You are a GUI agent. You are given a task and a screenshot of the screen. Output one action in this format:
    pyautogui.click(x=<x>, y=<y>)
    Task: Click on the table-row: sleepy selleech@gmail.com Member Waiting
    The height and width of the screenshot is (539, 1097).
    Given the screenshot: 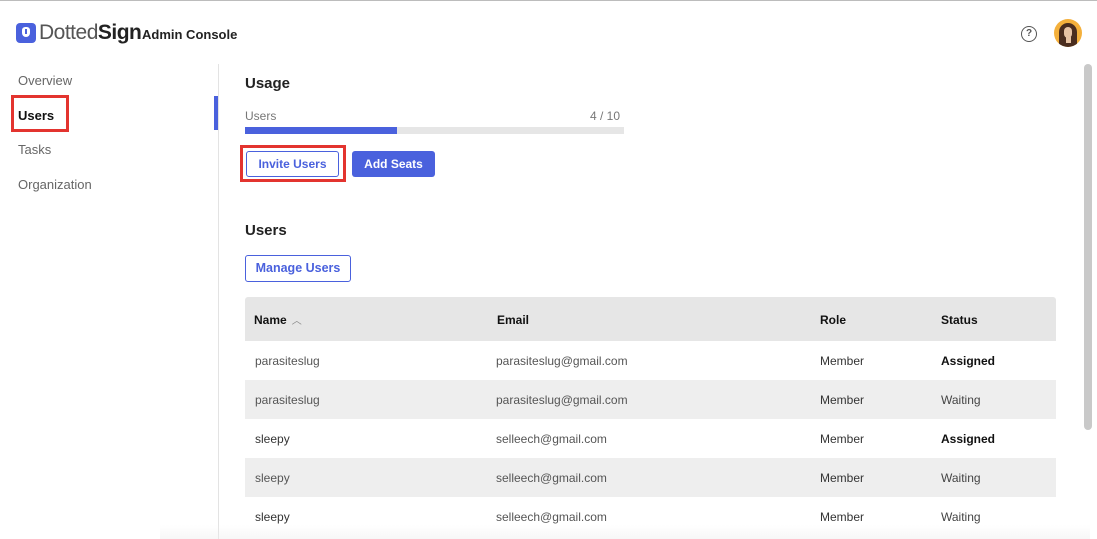 What is the action you would take?
    pyautogui.click(x=650, y=477)
    